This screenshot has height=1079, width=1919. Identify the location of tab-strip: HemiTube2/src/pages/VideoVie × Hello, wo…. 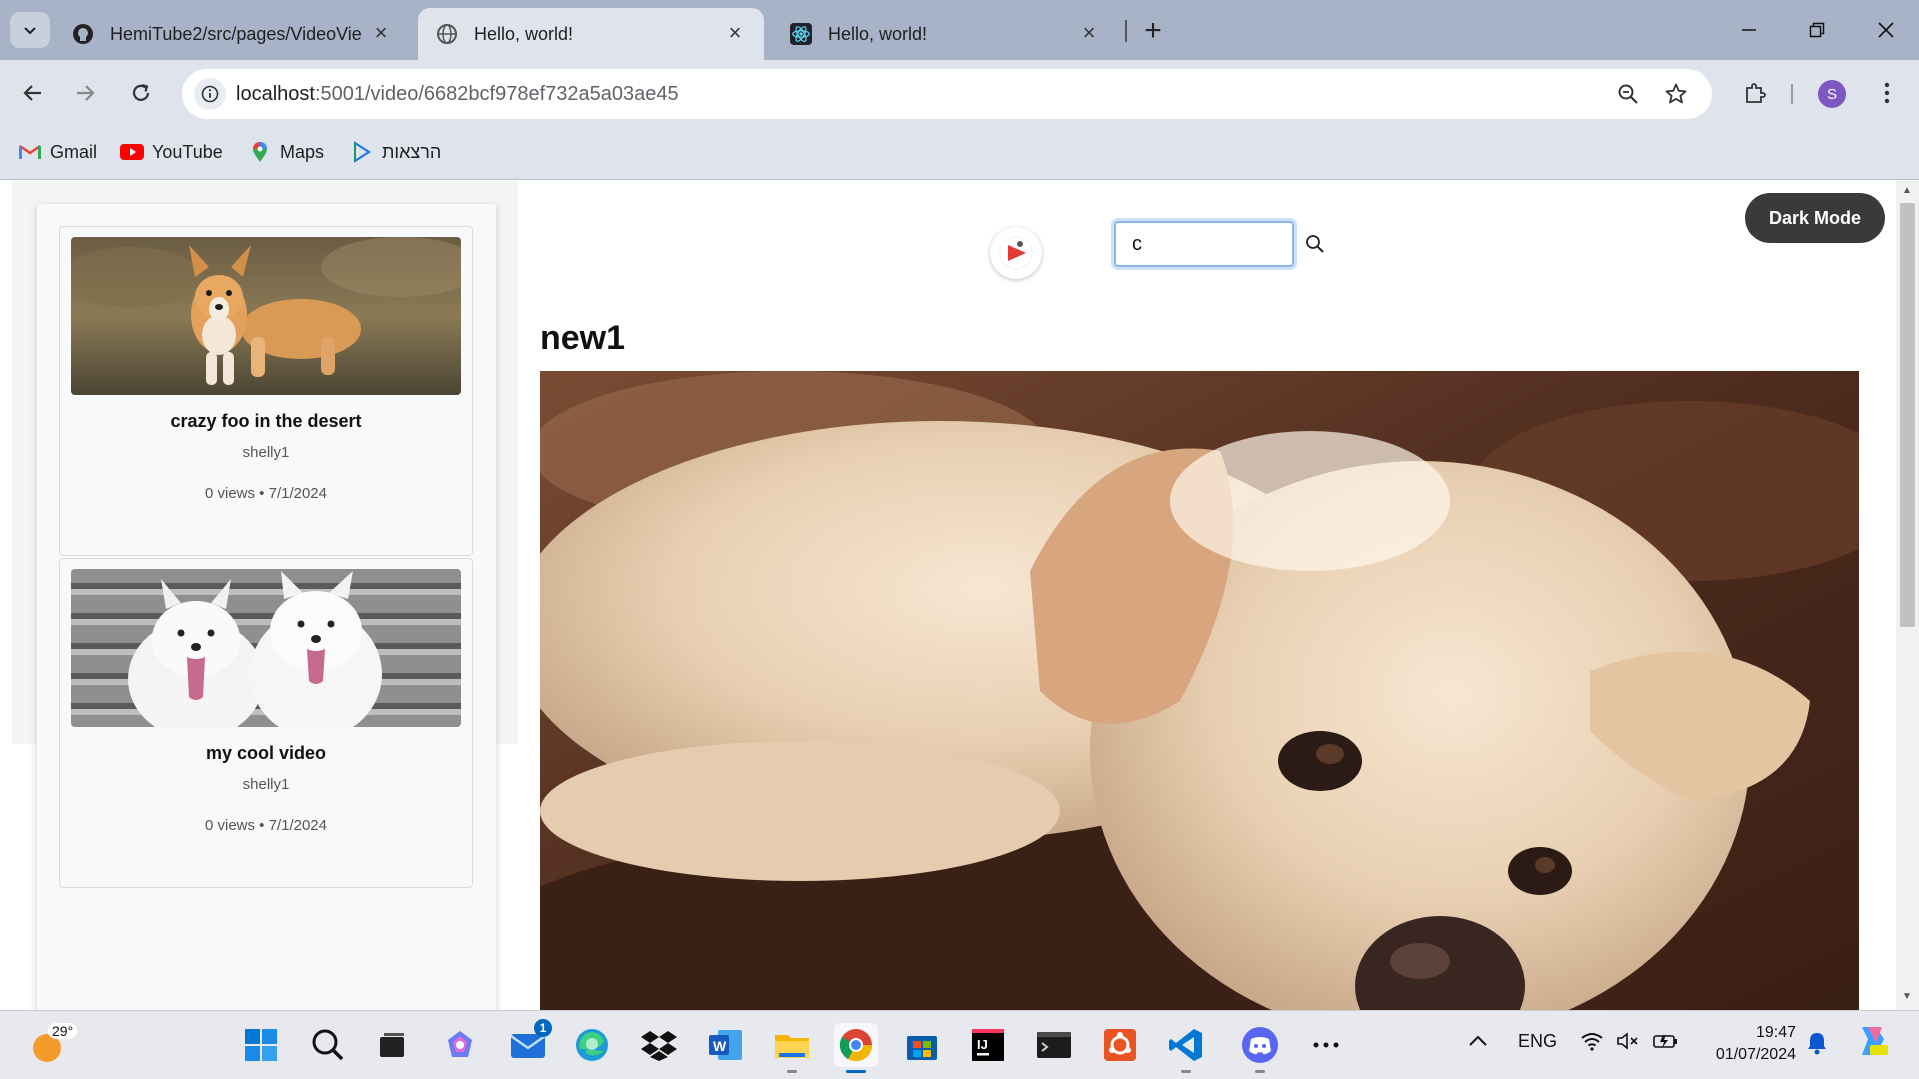
(959, 30).